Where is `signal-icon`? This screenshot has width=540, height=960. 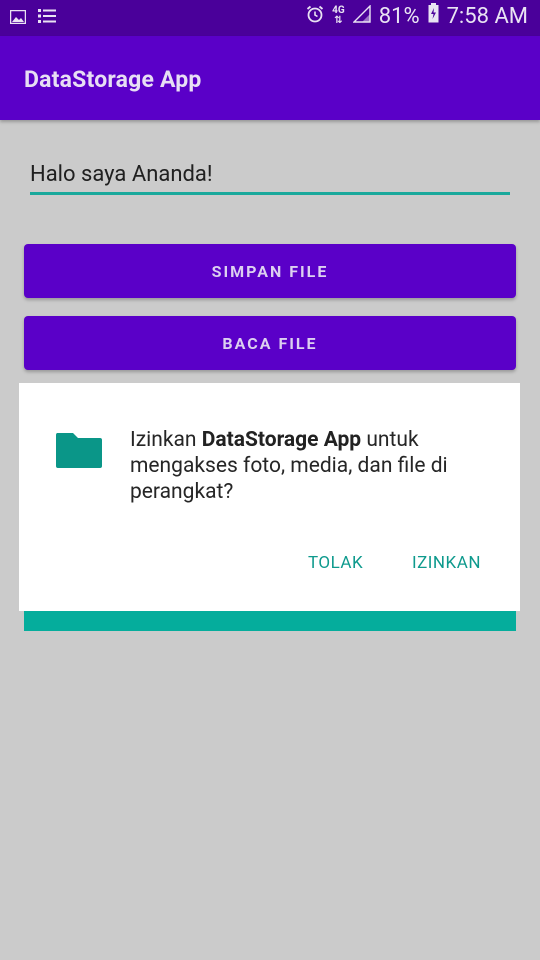 signal-icon is located at coordinates (361, 16).